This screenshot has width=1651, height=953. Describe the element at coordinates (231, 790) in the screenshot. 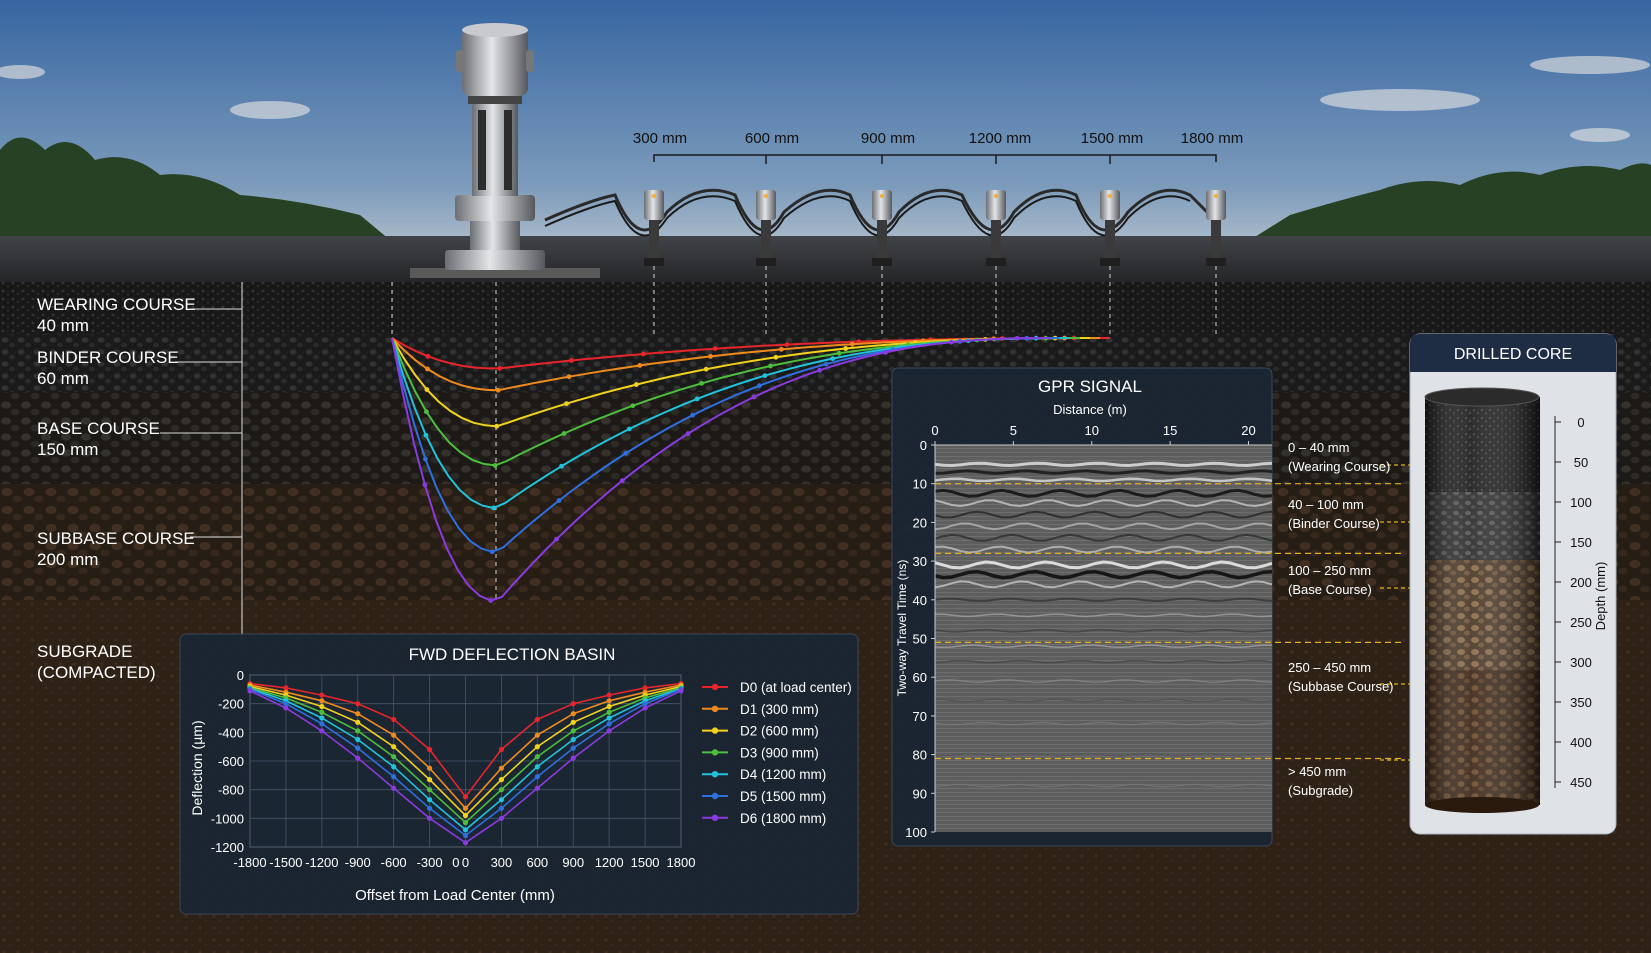

I see `fwd-y-tick-label: -800` at that location.